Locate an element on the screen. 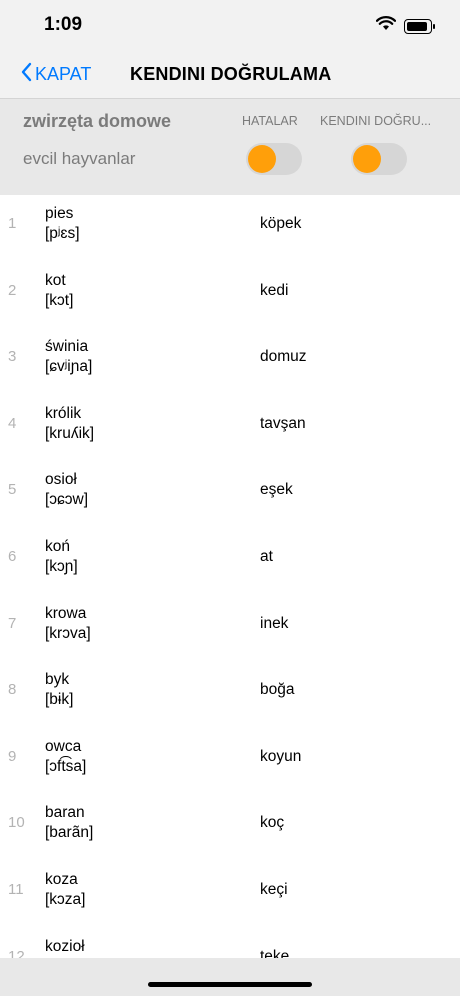 This screenshot has width=460, height=996. status-icons is located at coordinates (405, 26).